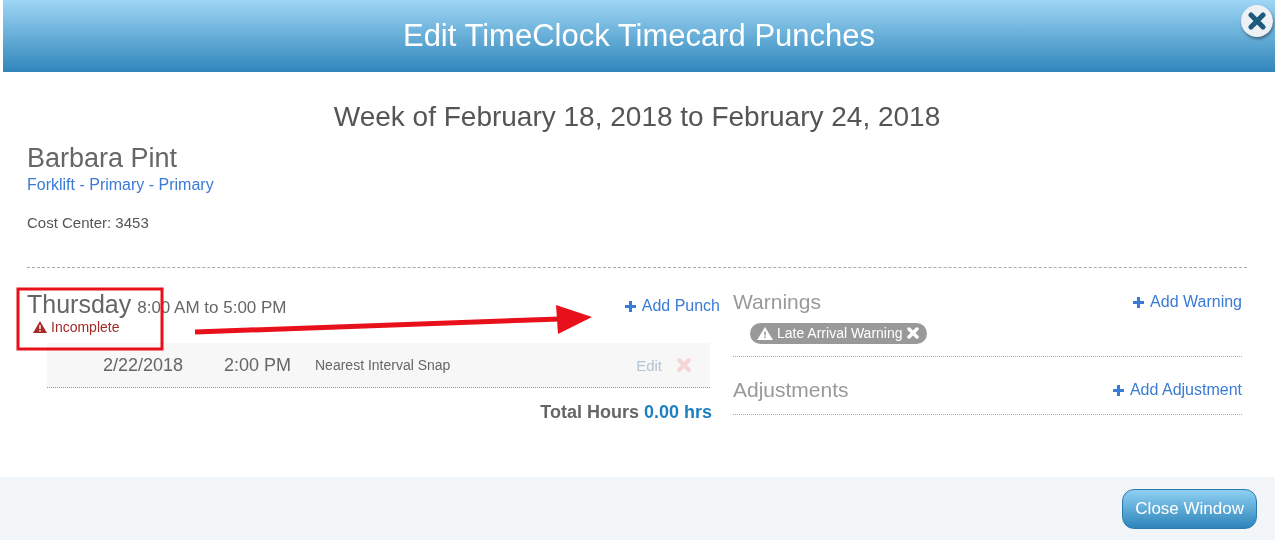  What do you see at coordinates (383, 365) in the screenshot?
I see `punch-rule: Nearest Interval Snap` at bounding box center [383, 365].